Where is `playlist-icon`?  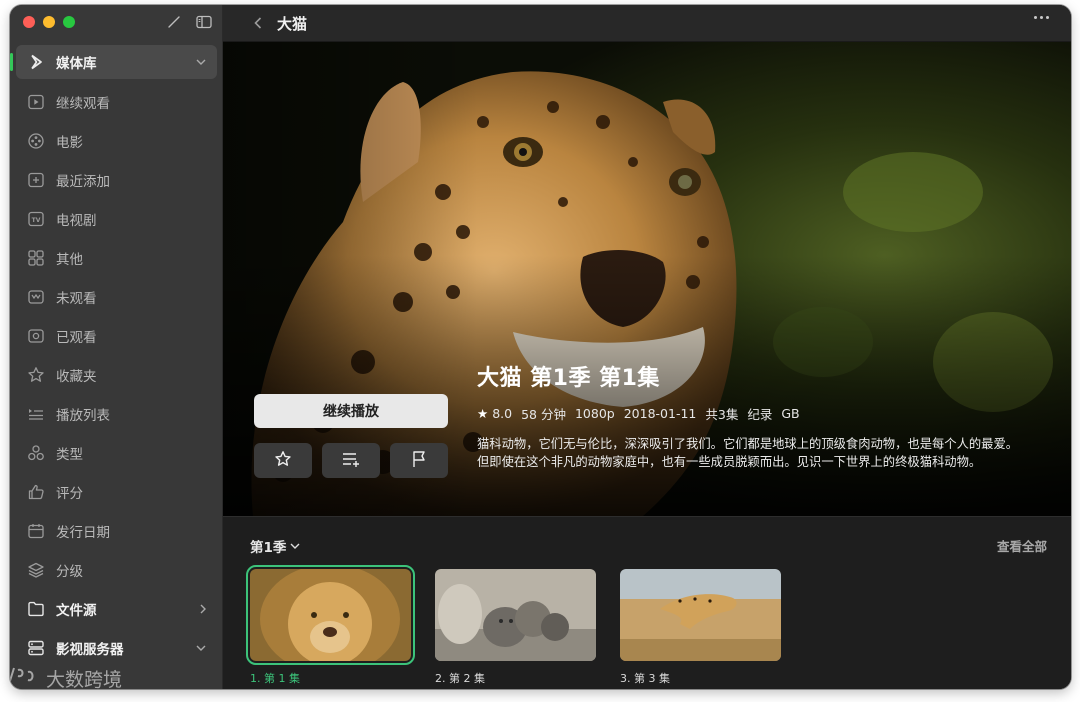
playlist-icon is located at coordinates (36, 414).